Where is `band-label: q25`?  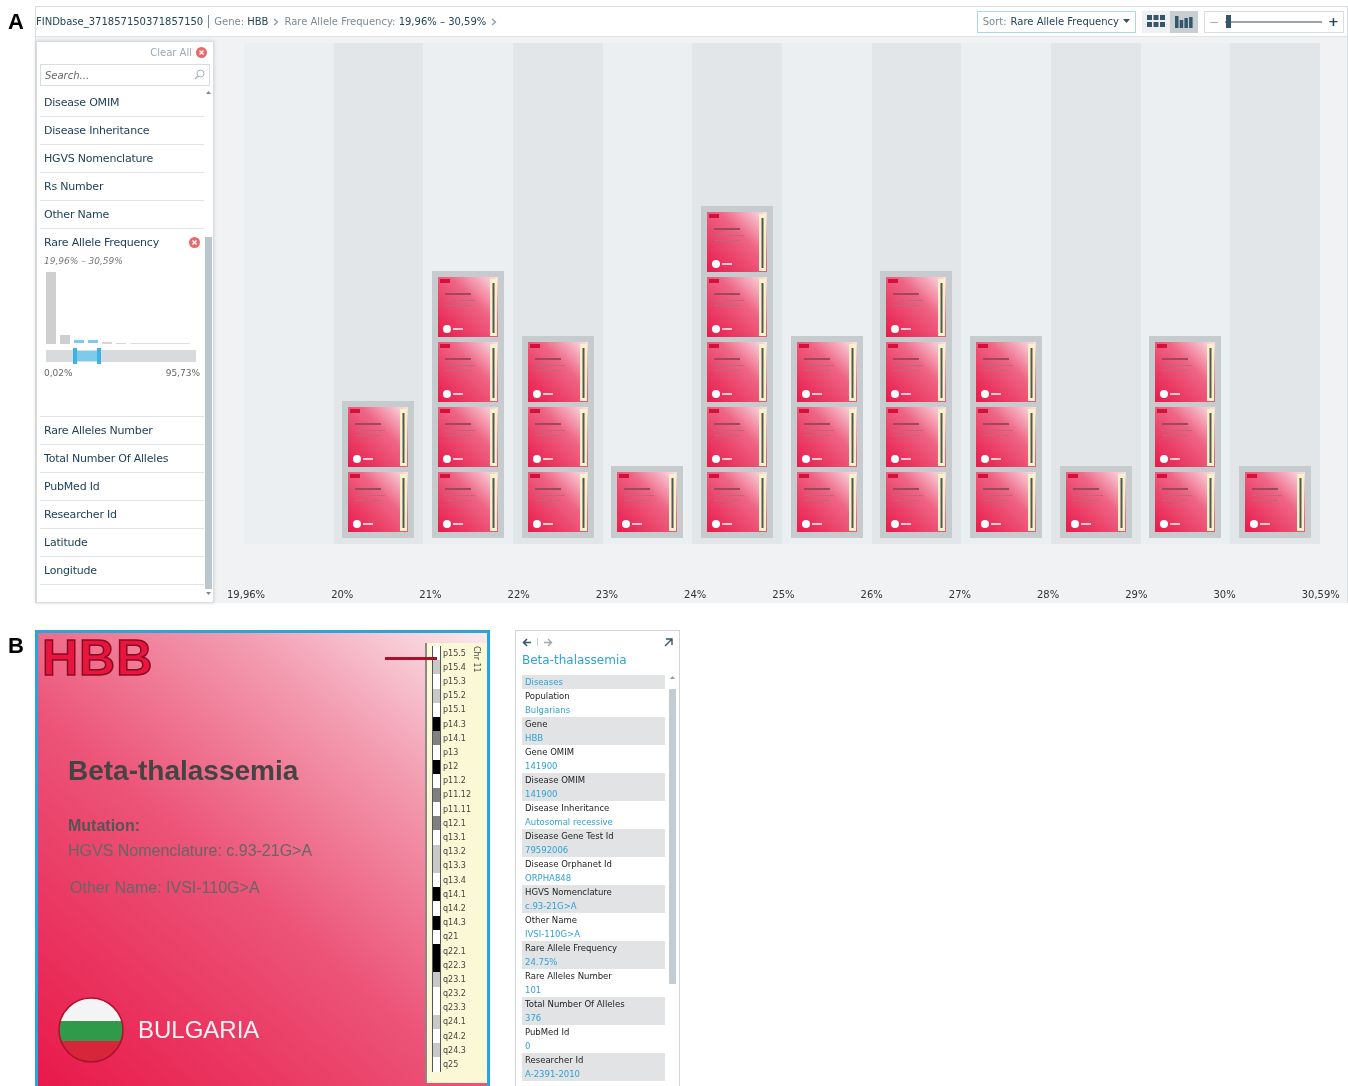 band-label: q25 is located at coordinates (451, 1065).